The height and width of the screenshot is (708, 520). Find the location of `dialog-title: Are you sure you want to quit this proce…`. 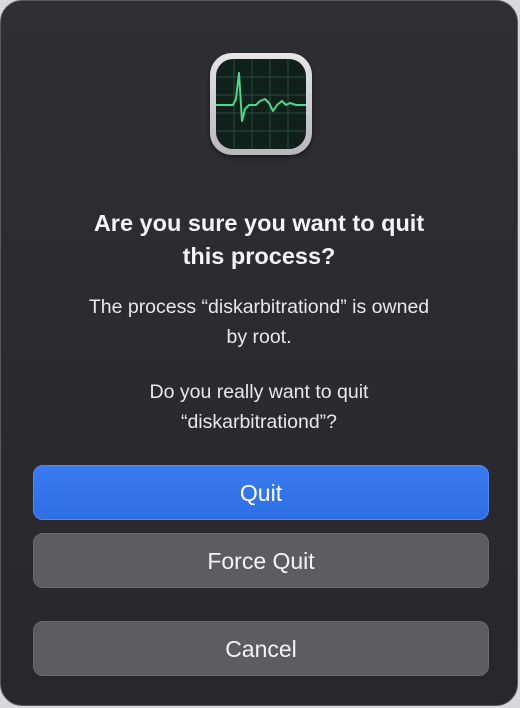

dialog-title: Are you sure you want to quit this proce… is located at coordinates (259, 240).